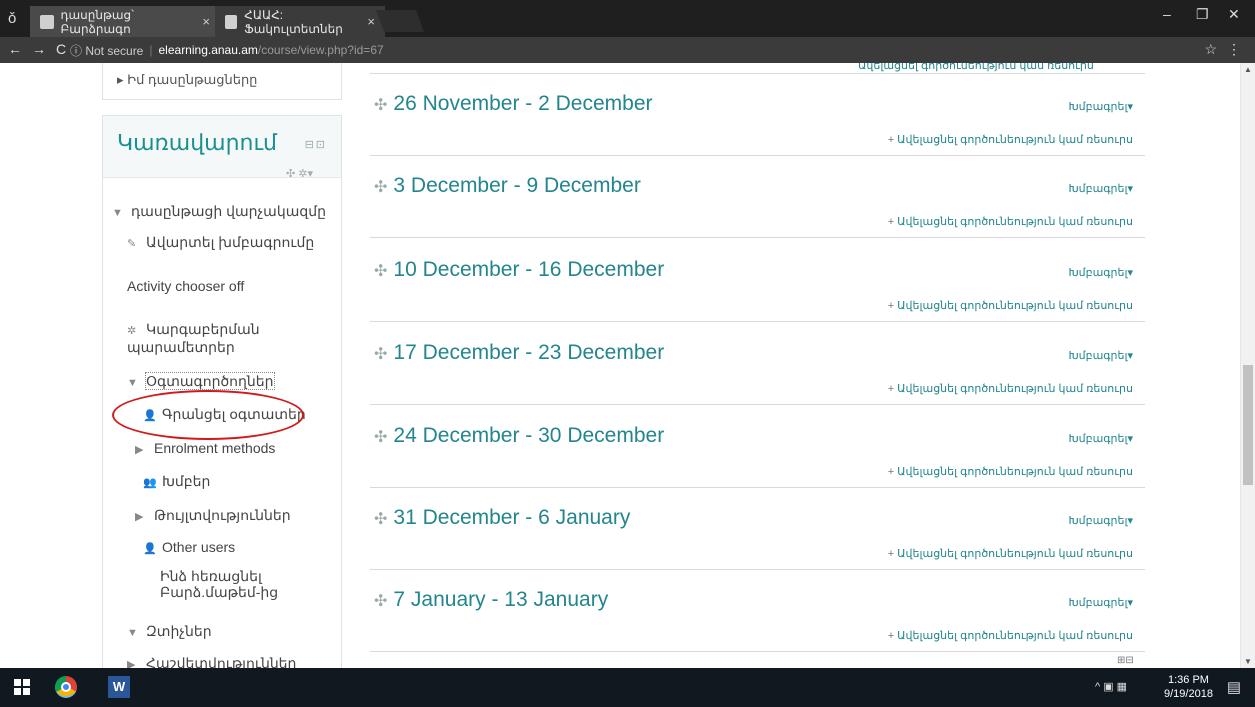  Describe the element at coordinates (231, 21) in the screenshot. I see `moodle-favicon-icon` at that location.